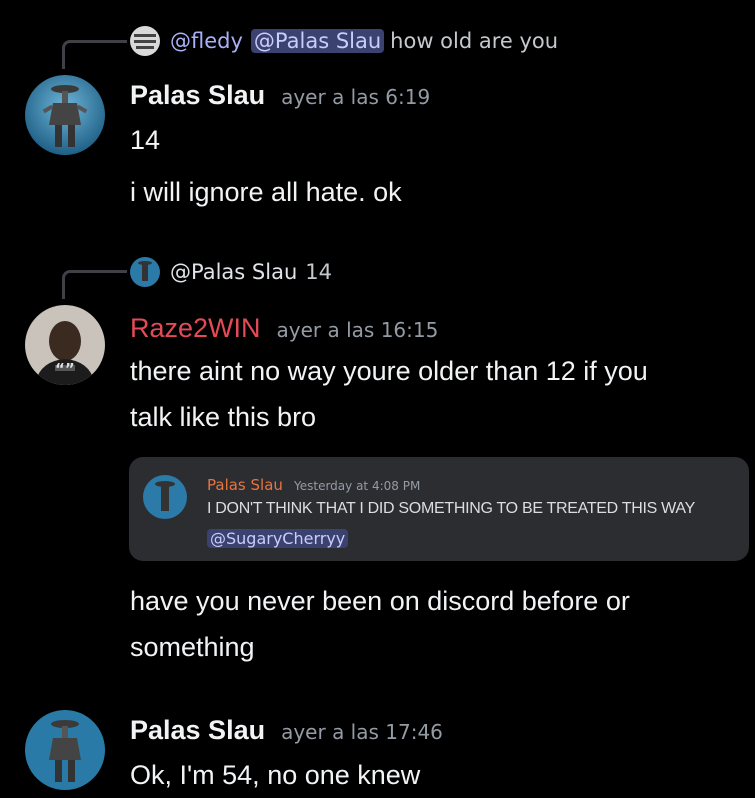 The height and width of the screenshot is (798, 755). Describe the element at coordinates (362, 732) in the screenshot. I see `timestamp: ayer a las 17:46` at that location.